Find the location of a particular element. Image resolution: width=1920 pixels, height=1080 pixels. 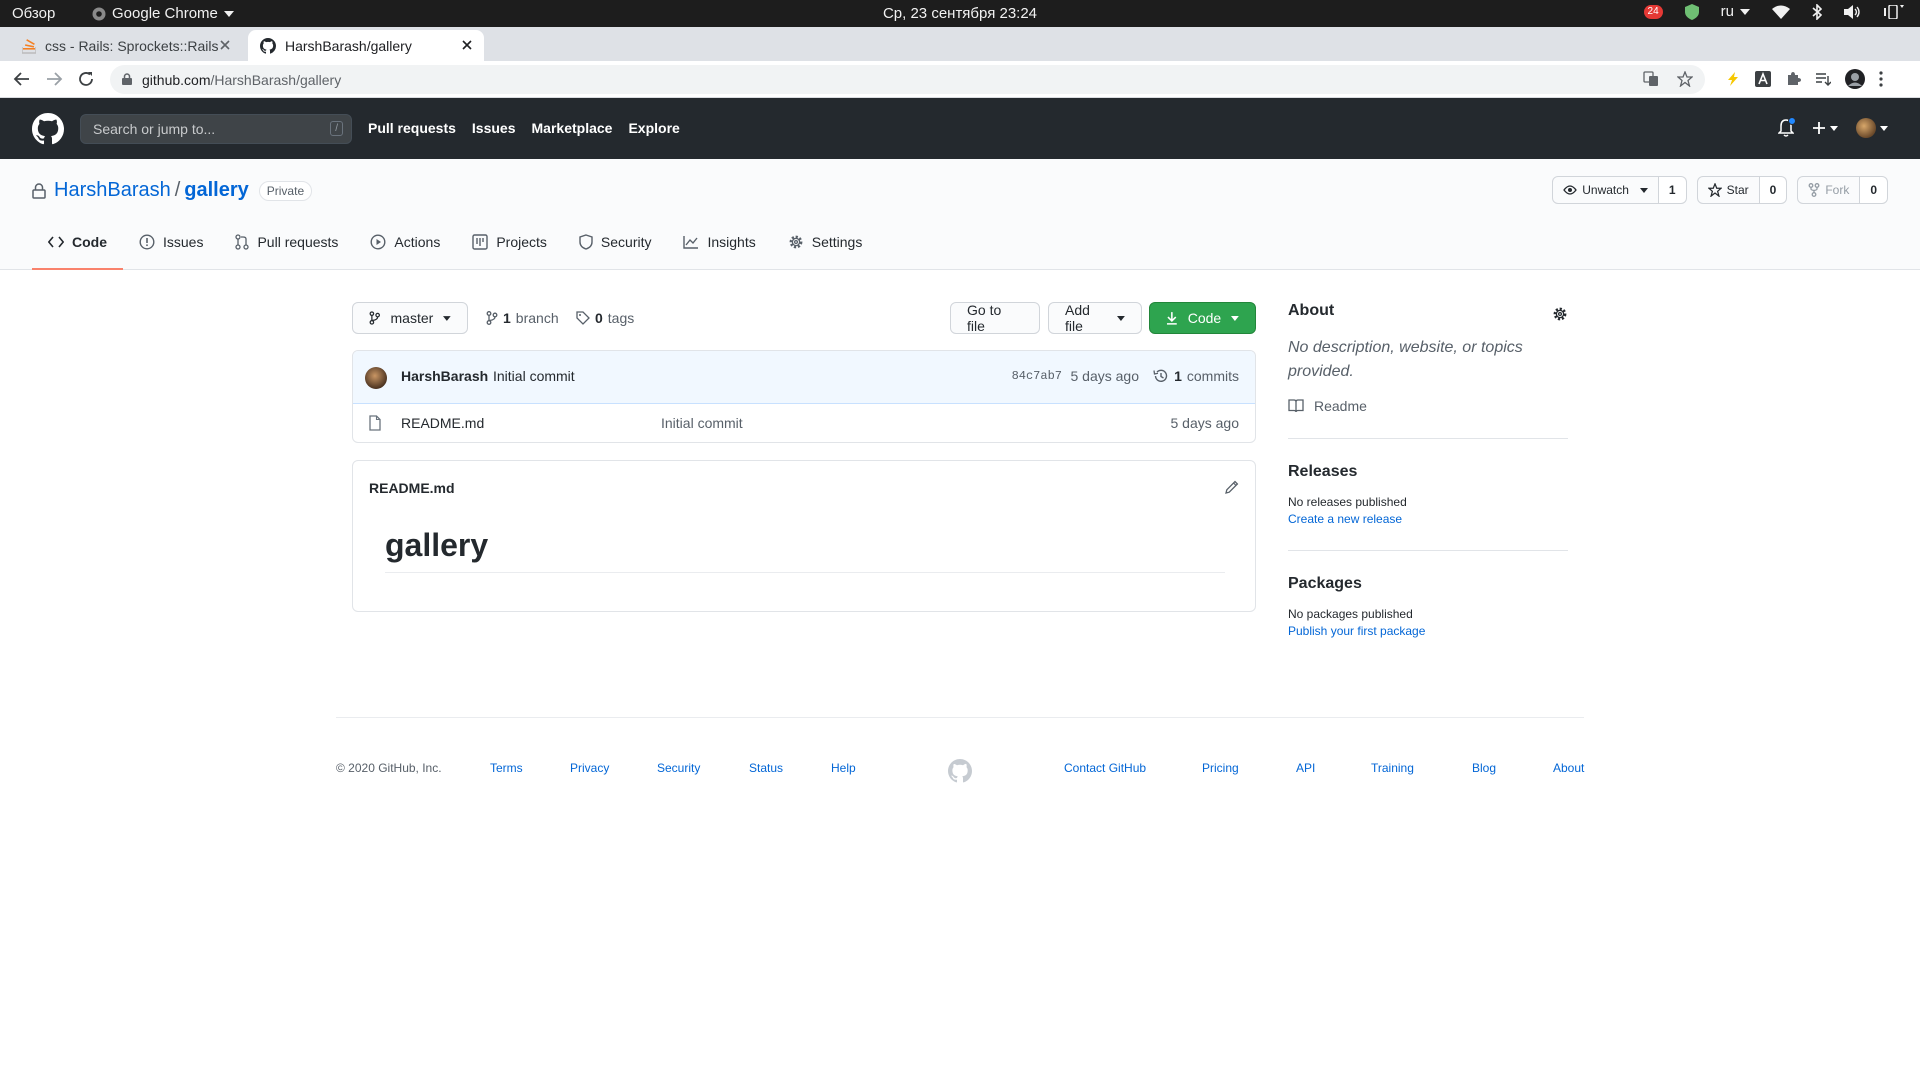

nav-marketplace: Marketplace is located at coordinates (572, 128).